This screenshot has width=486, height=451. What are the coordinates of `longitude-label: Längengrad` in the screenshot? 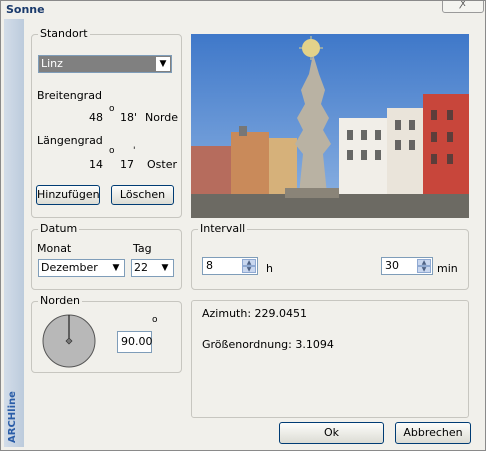 It's located at (70, 140).